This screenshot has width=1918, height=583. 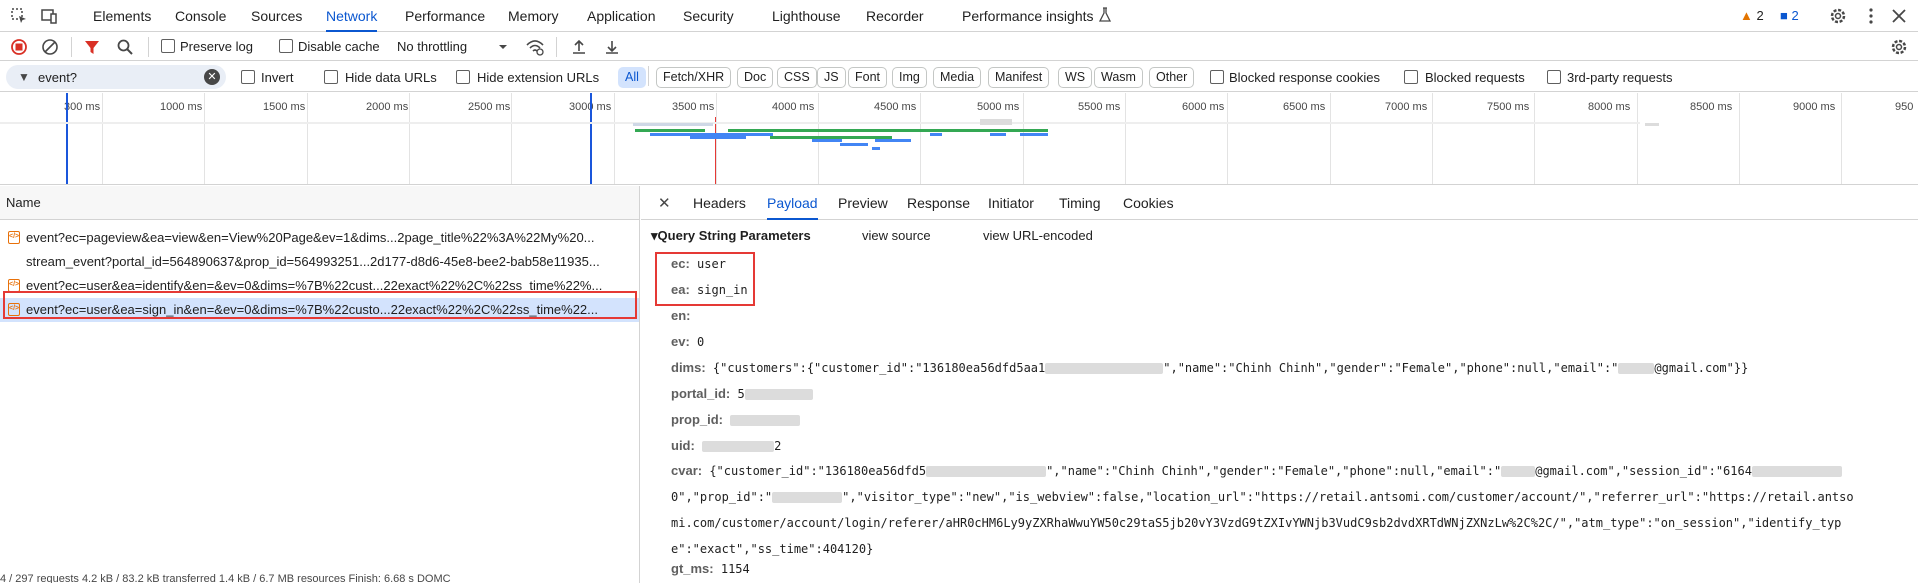 I want to click on tab-lighthouse: Lighthouse, so click(x=806, y=16).